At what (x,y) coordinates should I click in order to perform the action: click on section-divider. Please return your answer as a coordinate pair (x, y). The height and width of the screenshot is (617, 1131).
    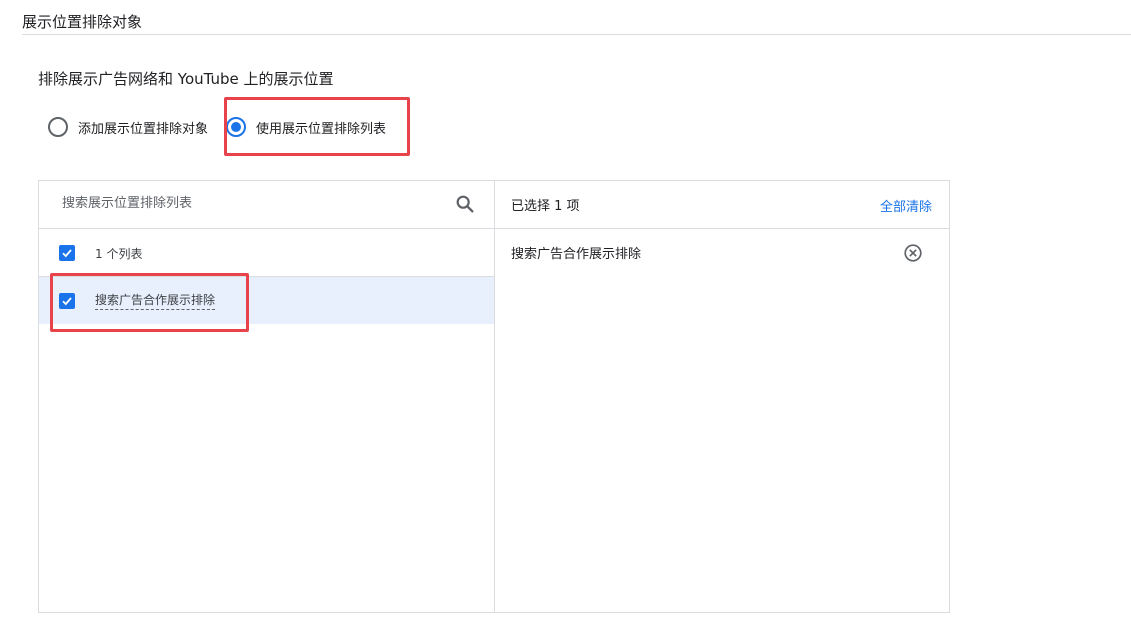
    Looking at the image, I should click on (576, 34).